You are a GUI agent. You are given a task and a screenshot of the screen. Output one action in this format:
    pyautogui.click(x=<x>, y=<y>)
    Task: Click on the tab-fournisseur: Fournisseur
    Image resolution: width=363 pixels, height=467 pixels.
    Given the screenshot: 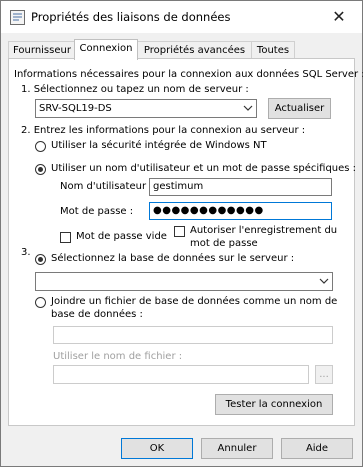 What is the action you would take?
    pyautogui.click(x=42, y=50)
    